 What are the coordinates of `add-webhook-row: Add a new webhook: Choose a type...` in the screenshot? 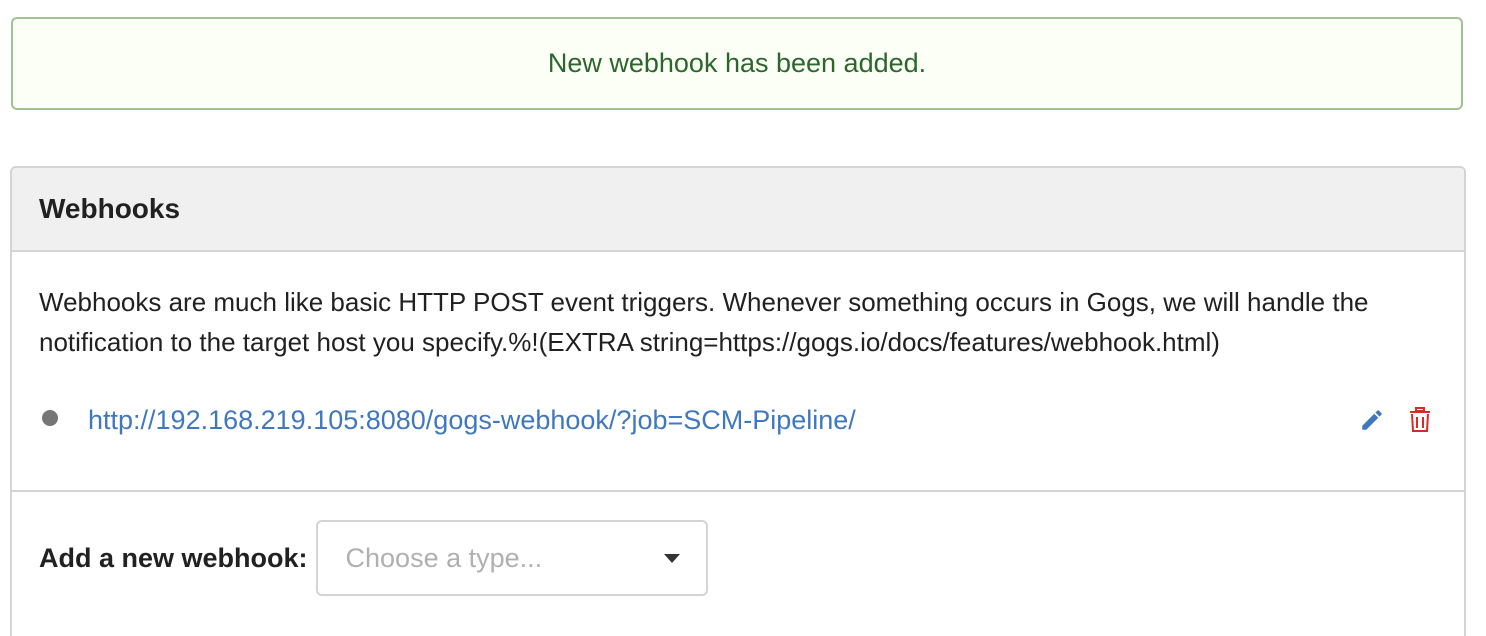 It's located at (373, 558).